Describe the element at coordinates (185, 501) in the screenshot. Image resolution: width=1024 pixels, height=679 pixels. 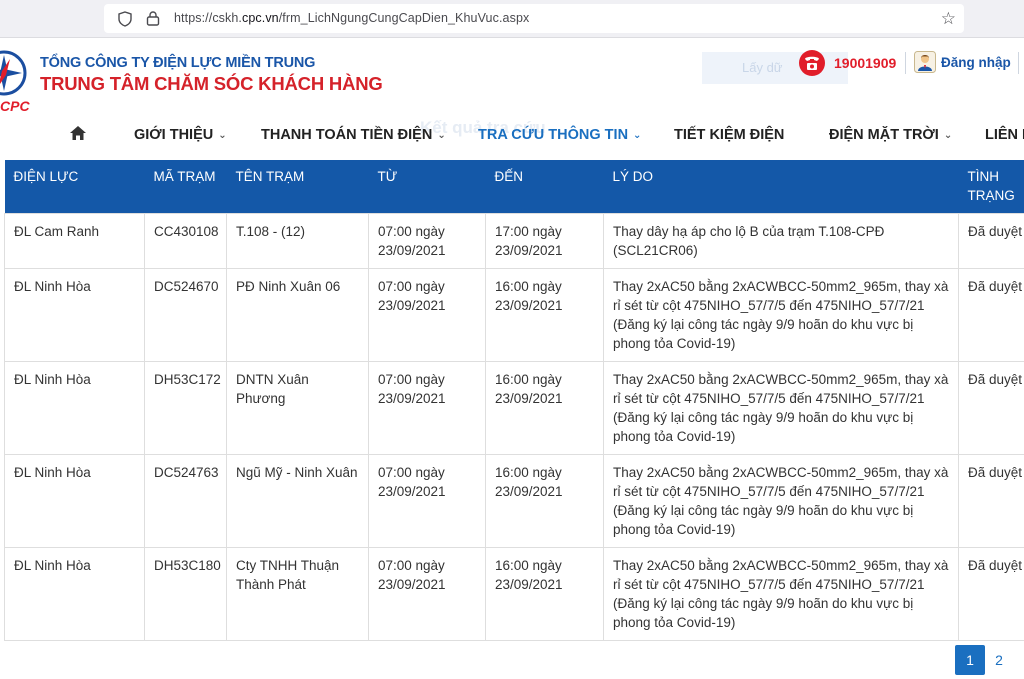
I see `cell-ma-tram: DC524763` at that location.